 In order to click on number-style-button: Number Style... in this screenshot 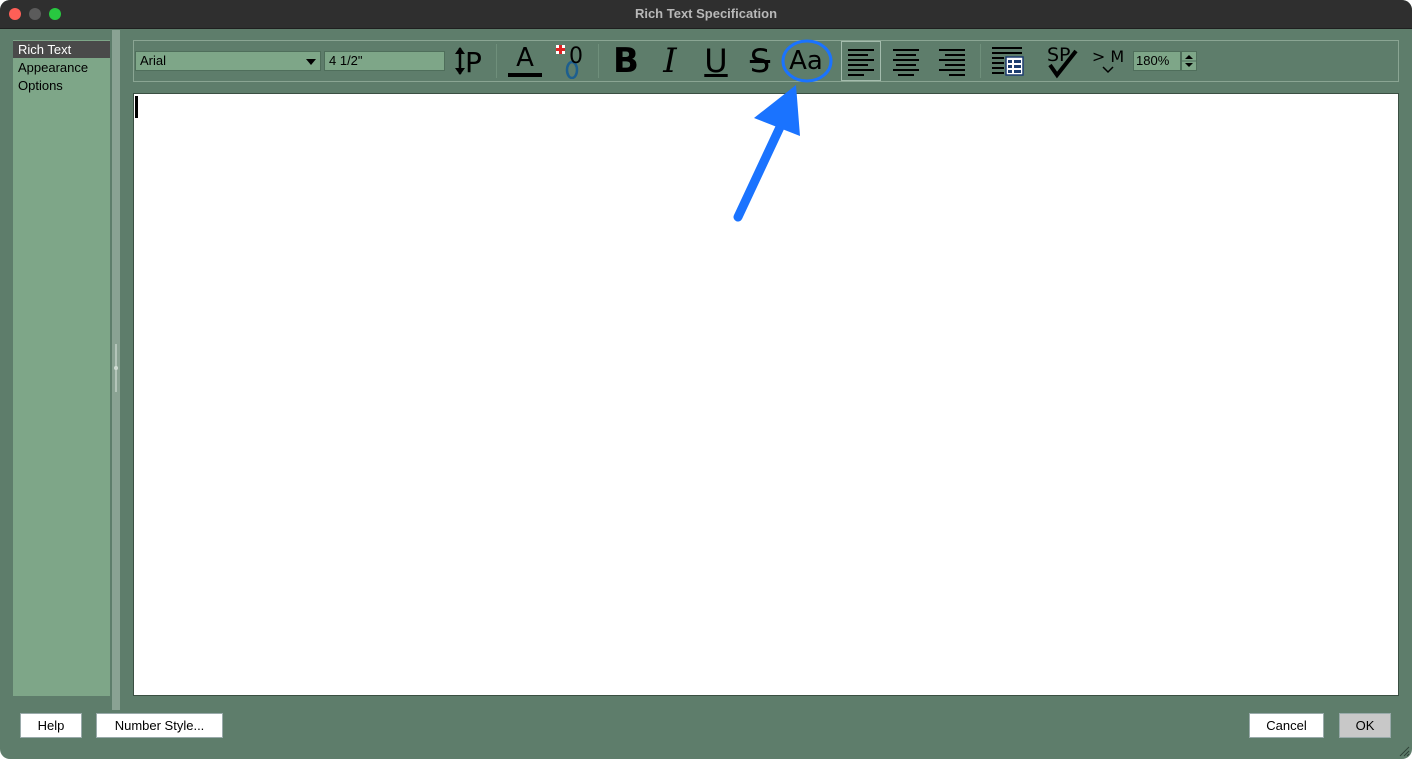, I will do `click(159, 725)`.